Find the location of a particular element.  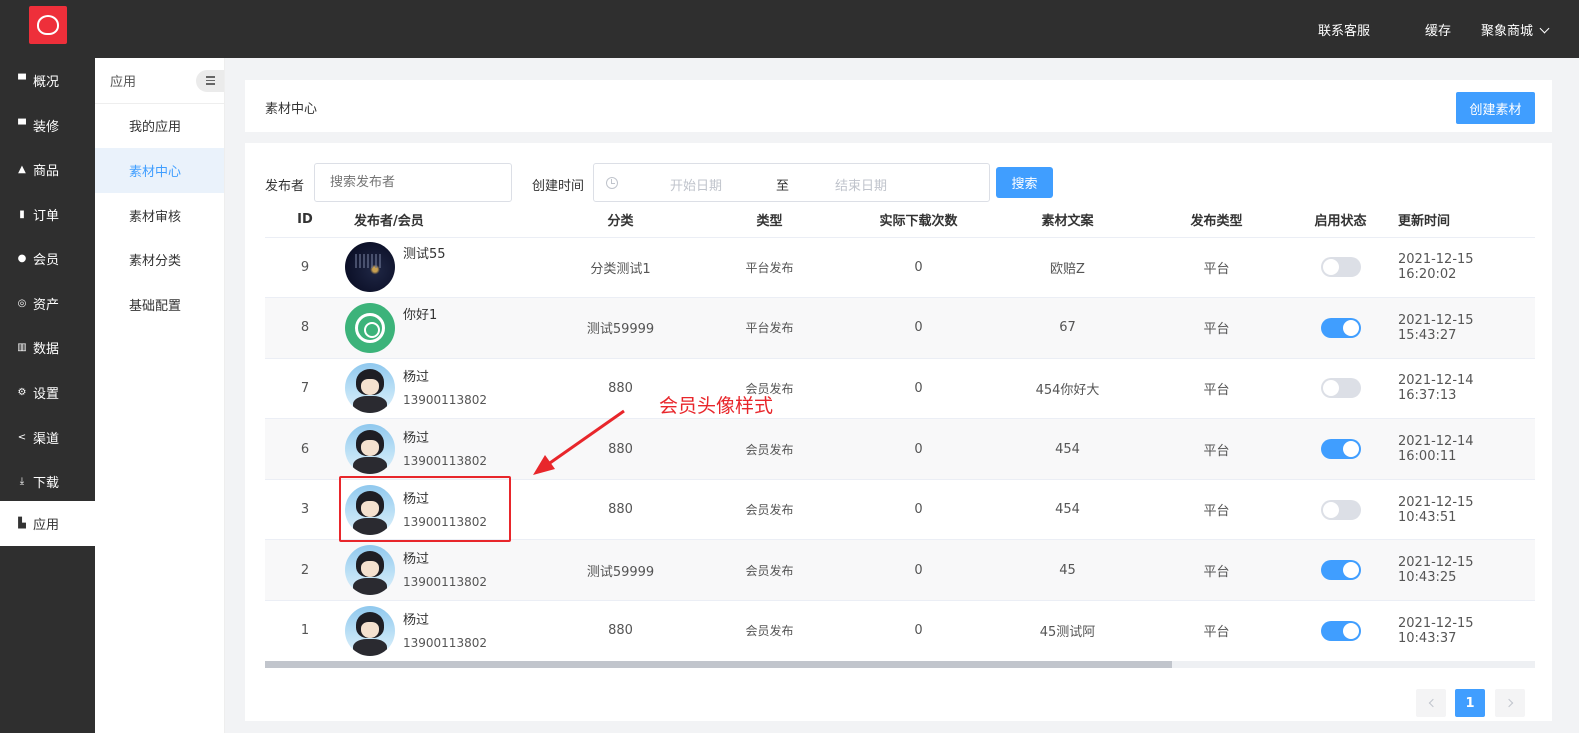

cell-updated: 2021-12-14 16:00:11 is located at coordinates (1462, 449).